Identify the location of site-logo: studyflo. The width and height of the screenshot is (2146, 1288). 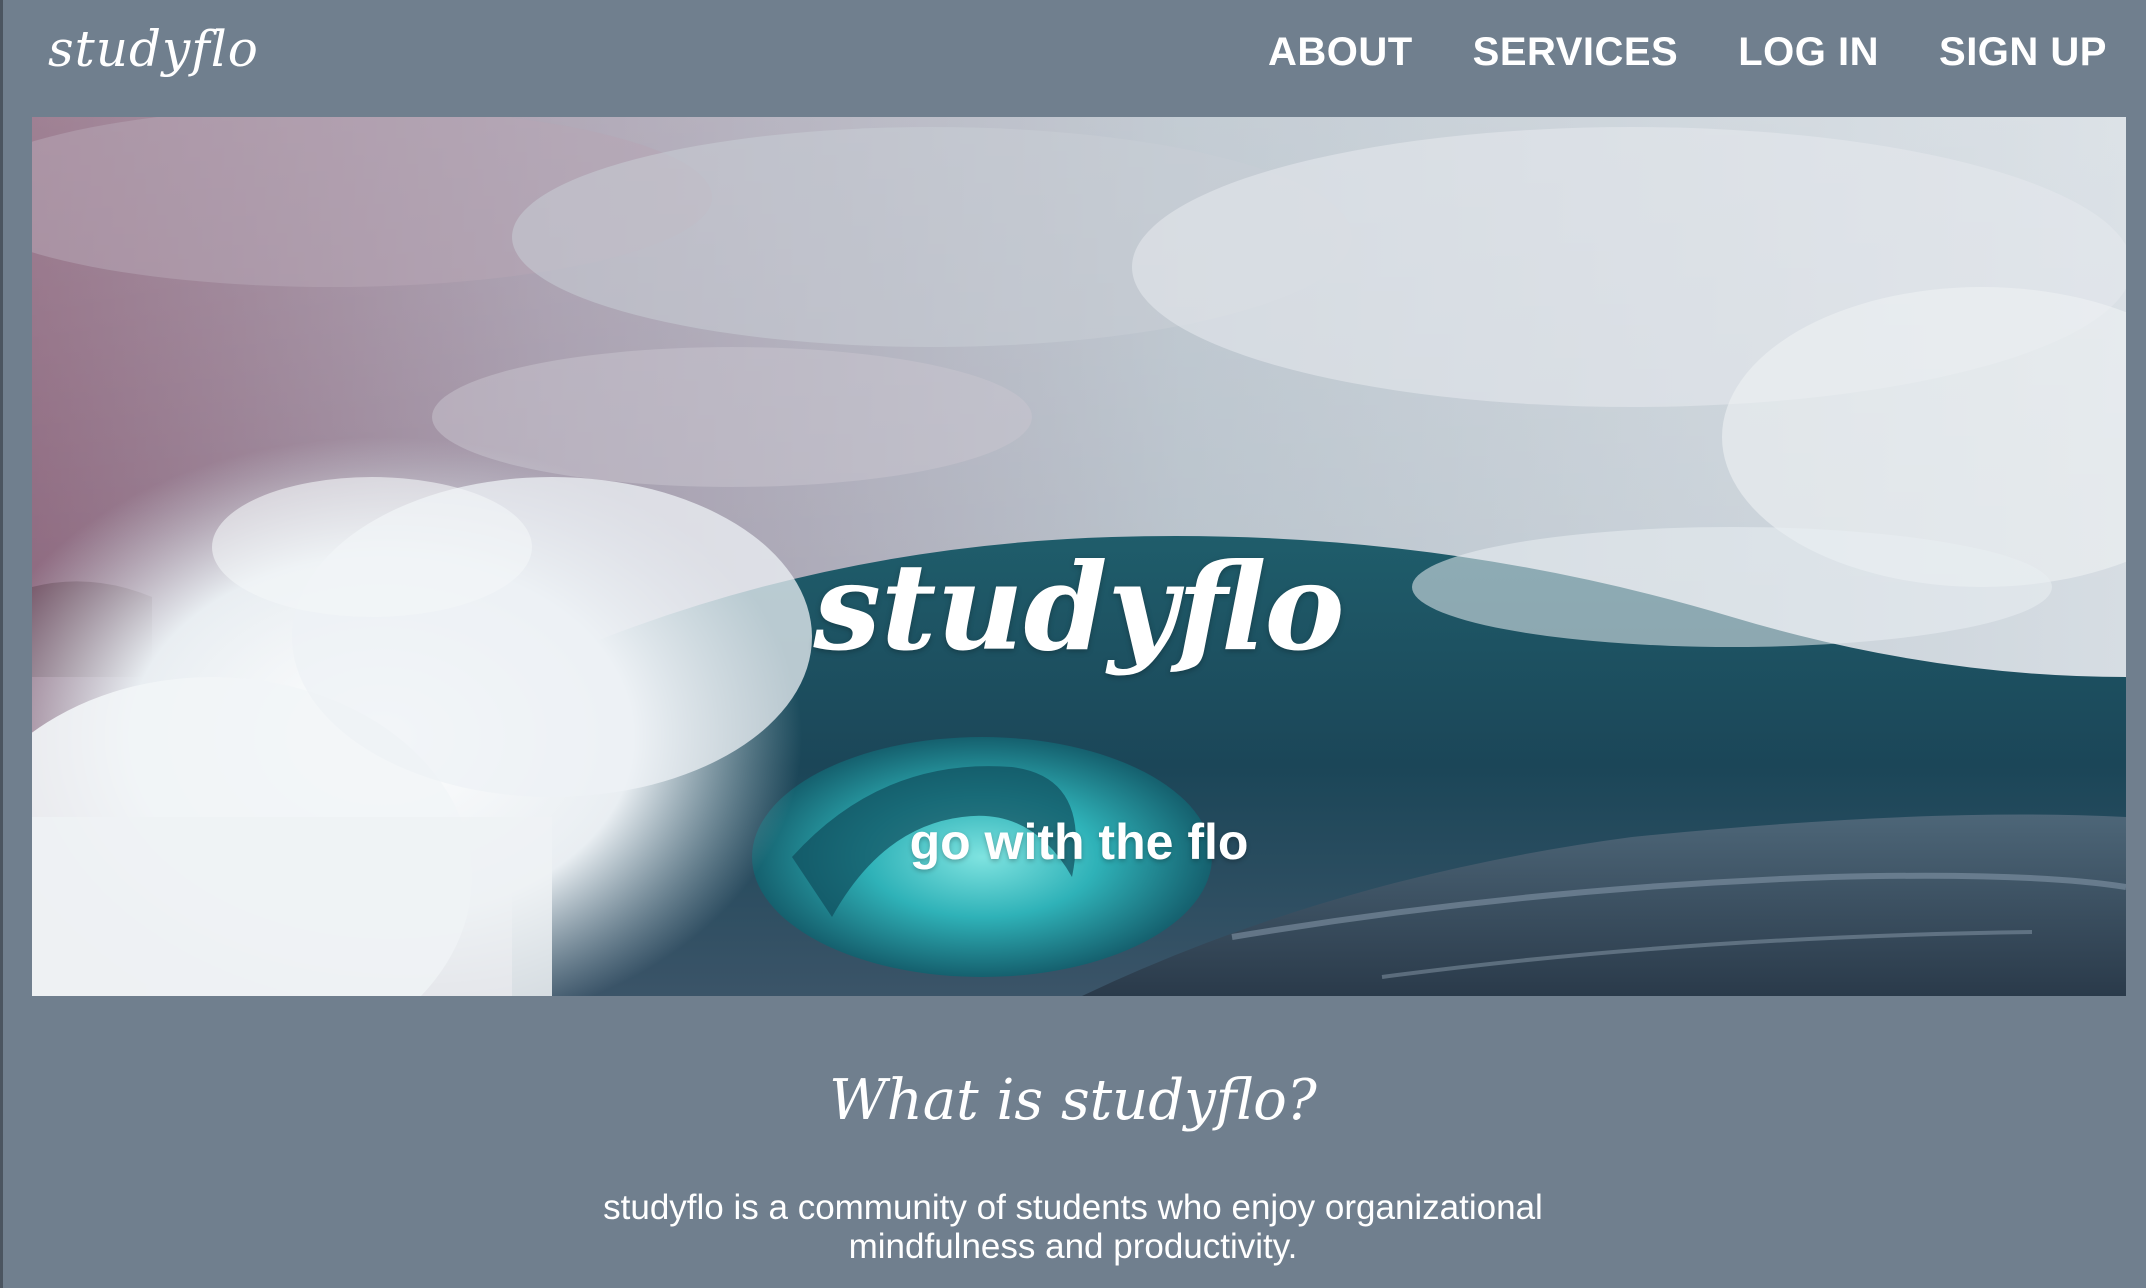
(153, 49).